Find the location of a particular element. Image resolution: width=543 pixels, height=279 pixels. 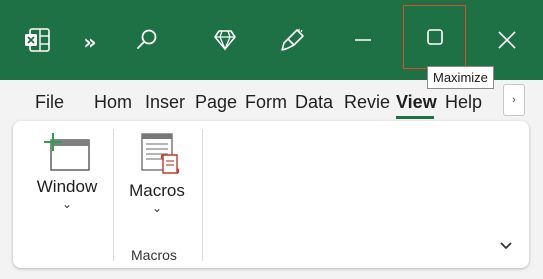

new-window-icon is located at coordinates (67, 152).